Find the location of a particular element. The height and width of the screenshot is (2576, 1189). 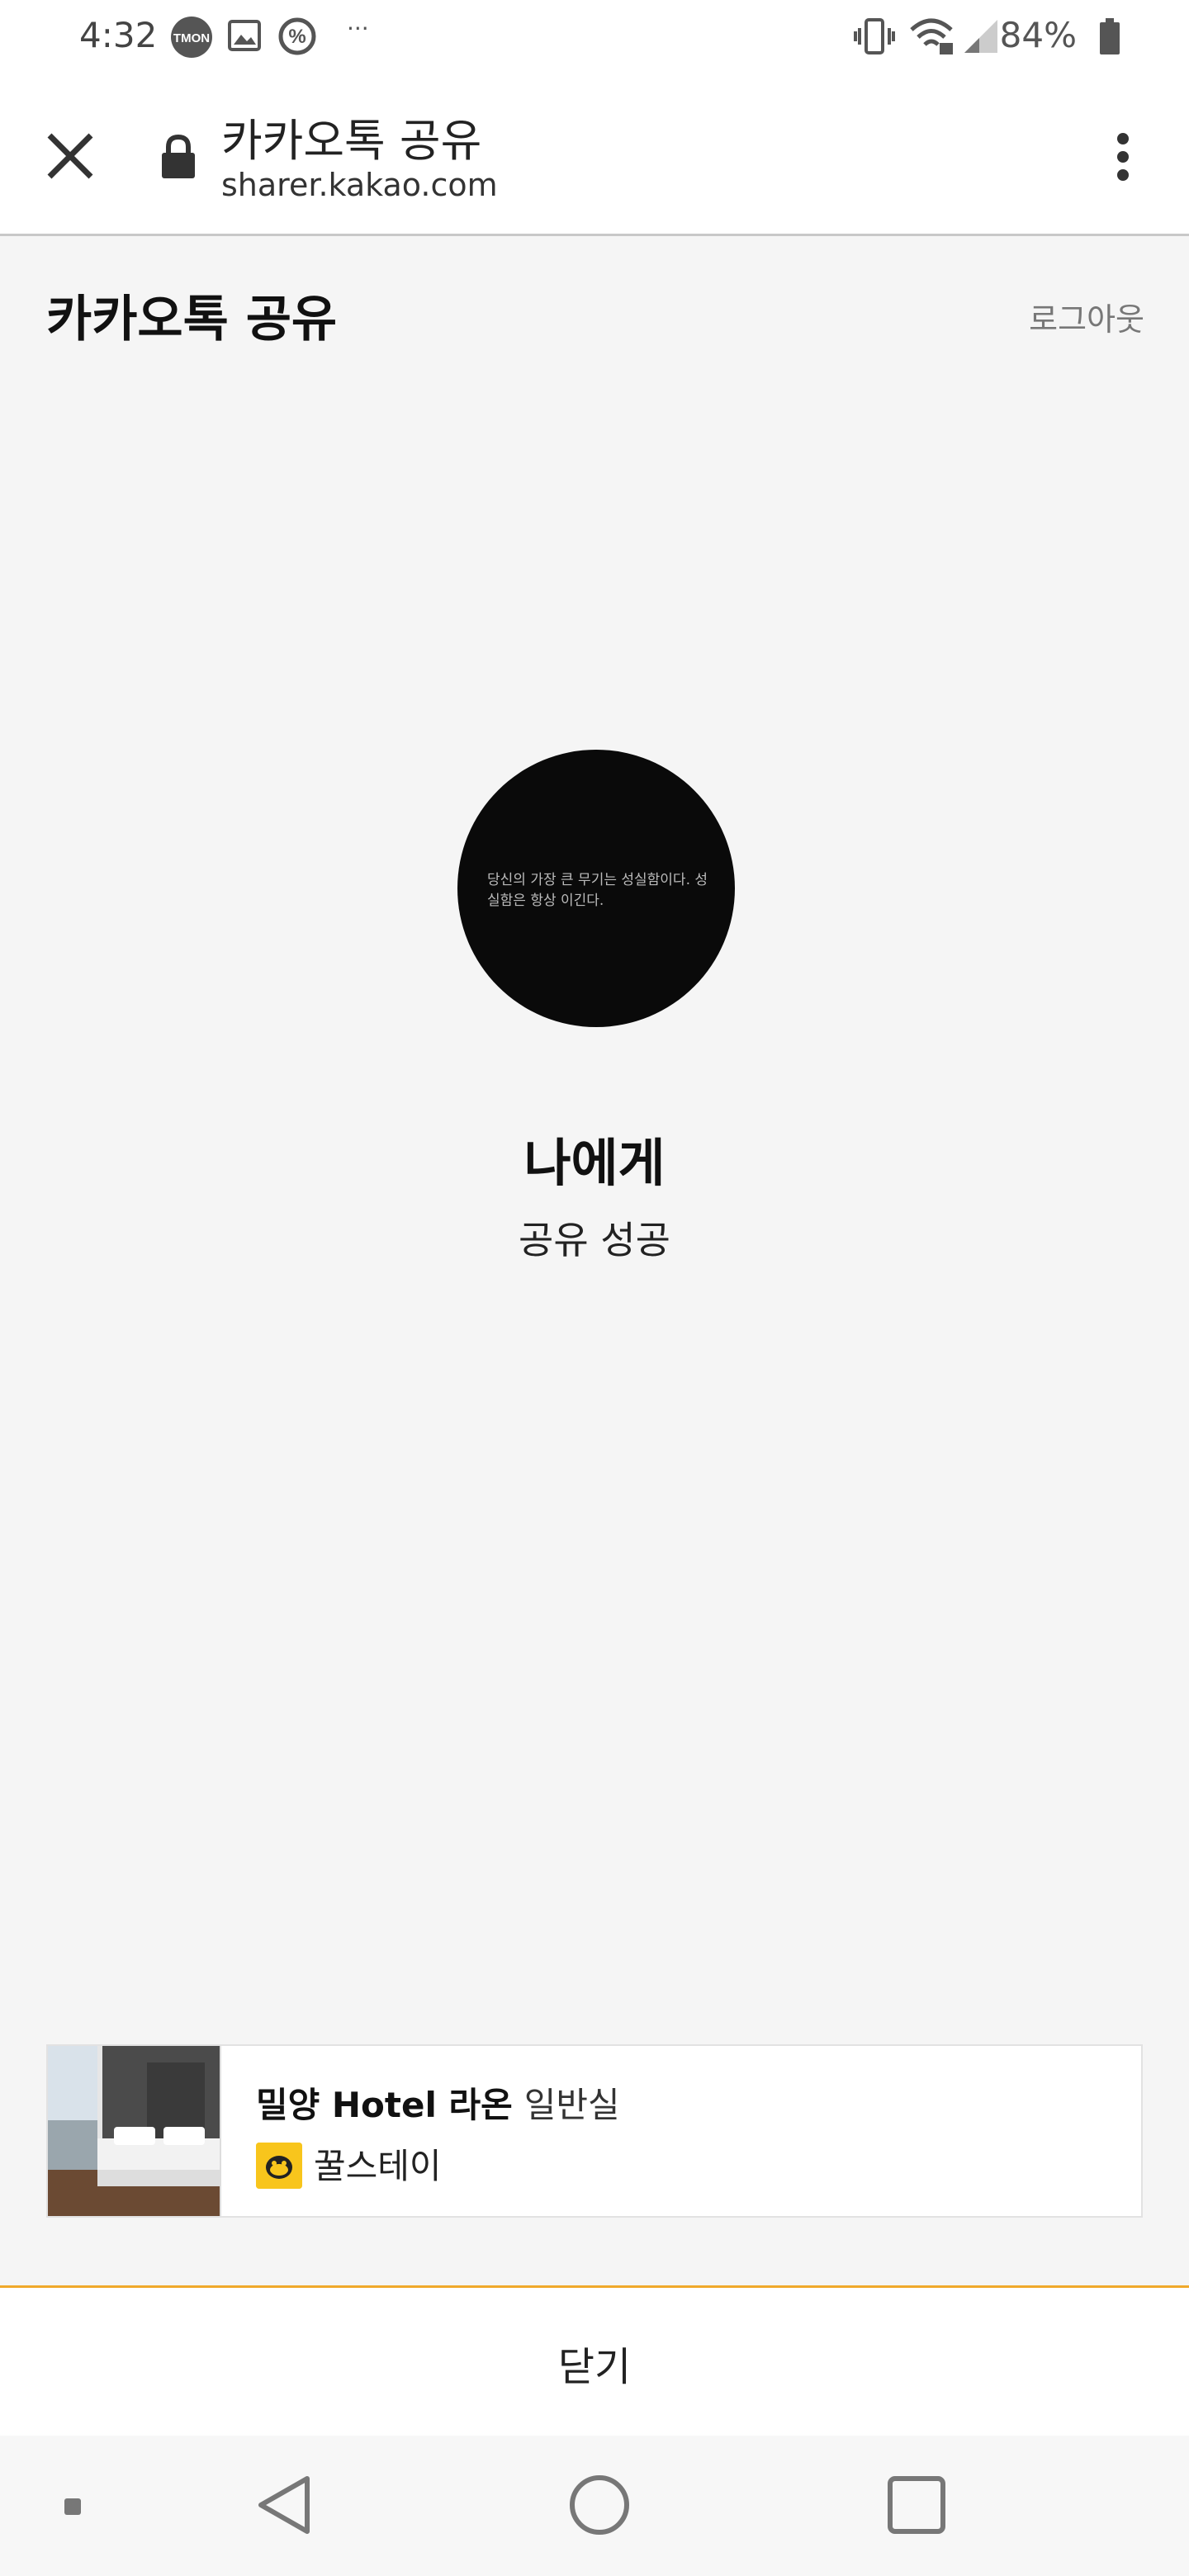

recents-icon is located at coordinates (916, 2506).